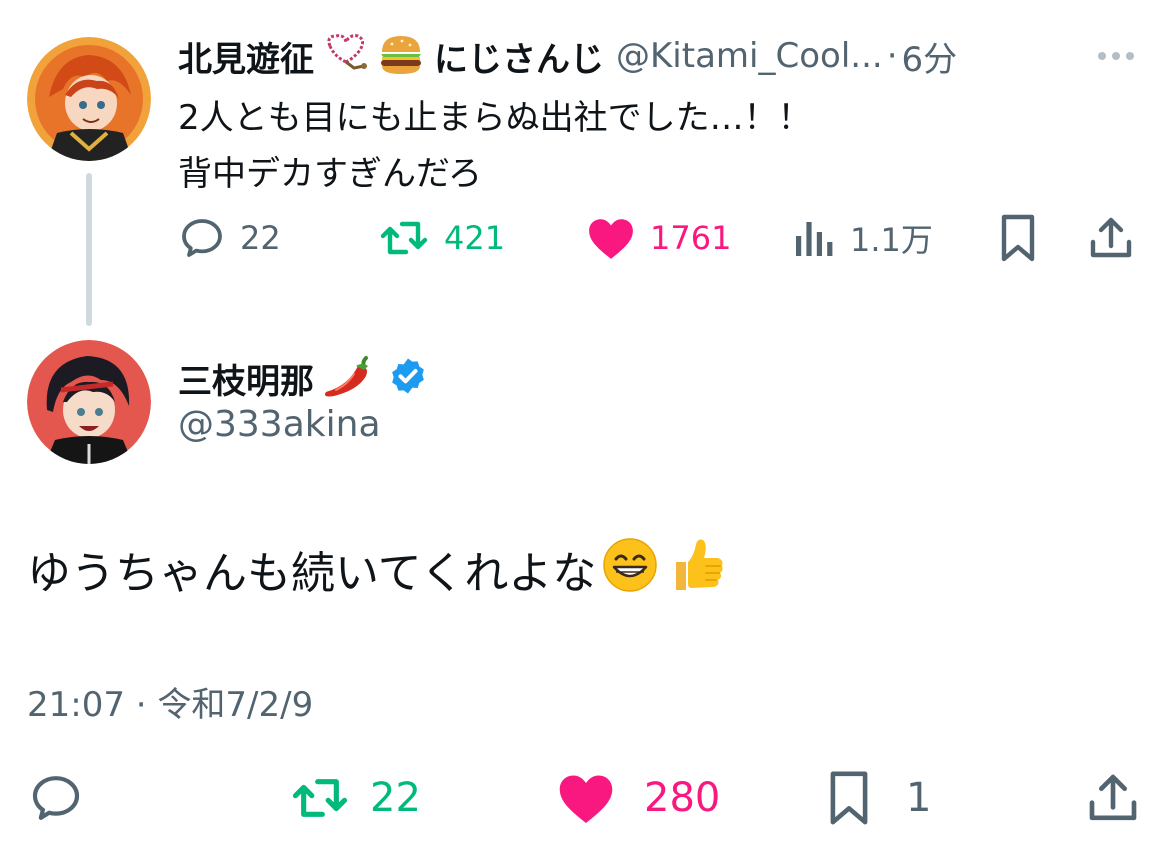 This screenshot has width=1170, height=866. Describe the element at coordinates (246, 56) in the screenshot. I see `parent-display-name: 北見遊征` at that location.